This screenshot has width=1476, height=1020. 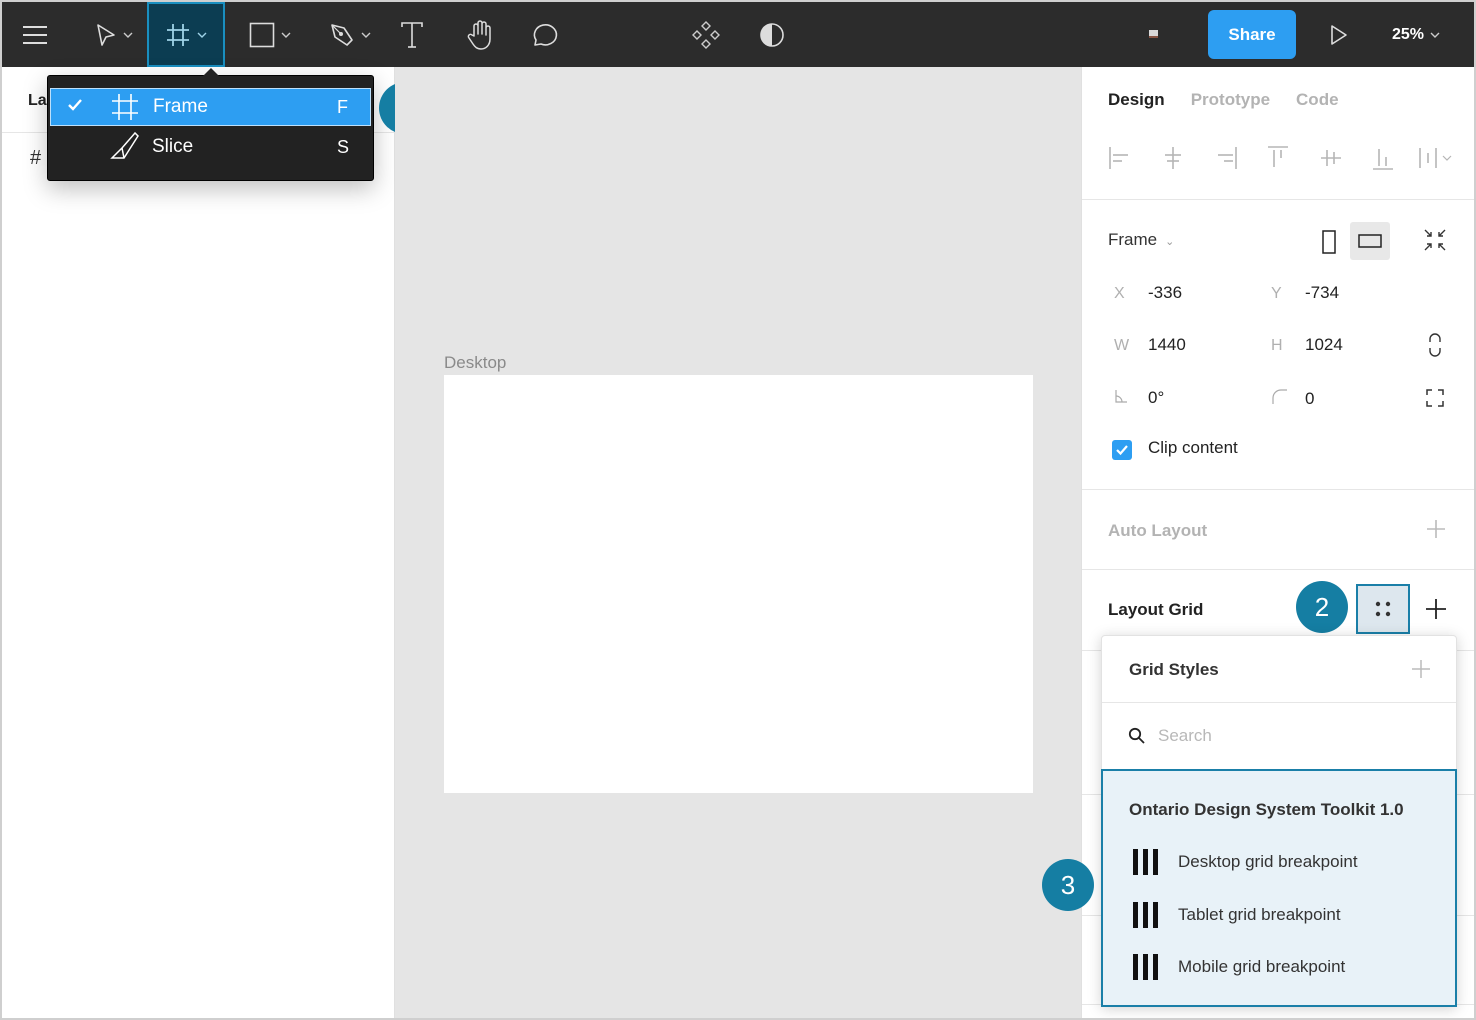 I want to click on cursor-arrow-icon, so click(x=106, y=34).